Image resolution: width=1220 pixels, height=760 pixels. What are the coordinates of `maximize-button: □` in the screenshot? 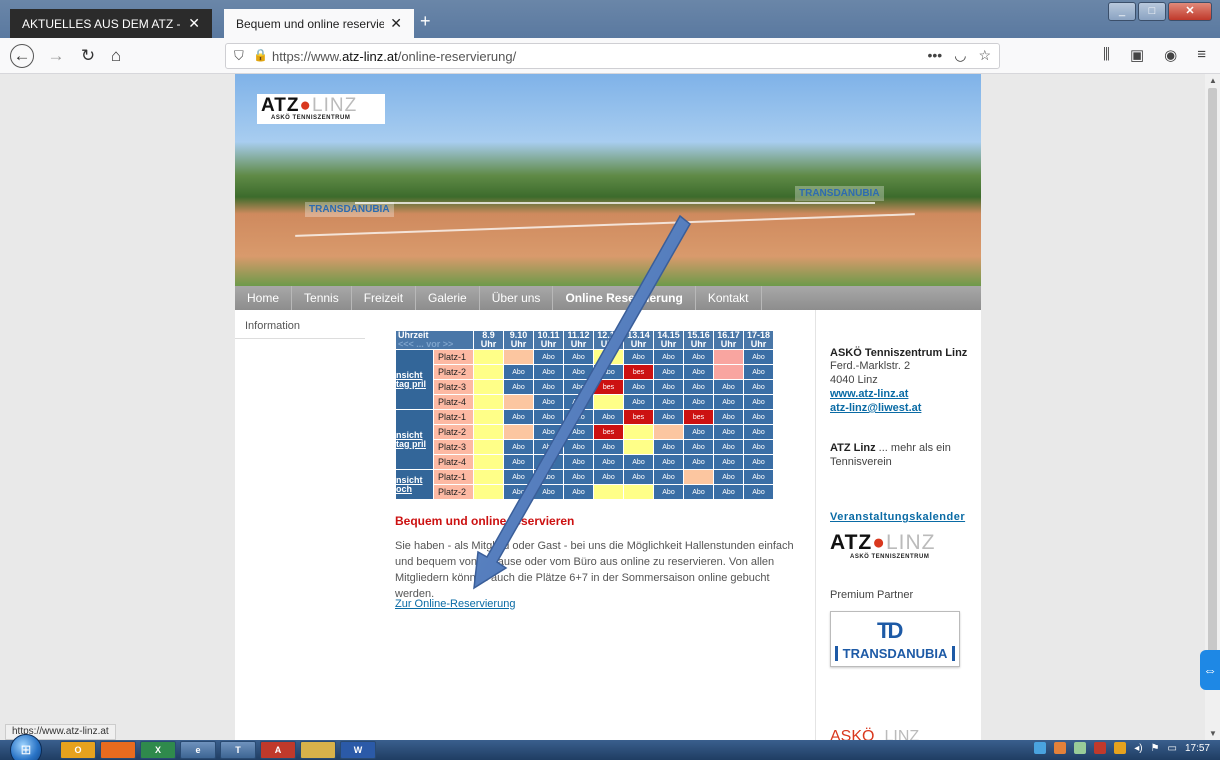 It's located at (1152, 11).